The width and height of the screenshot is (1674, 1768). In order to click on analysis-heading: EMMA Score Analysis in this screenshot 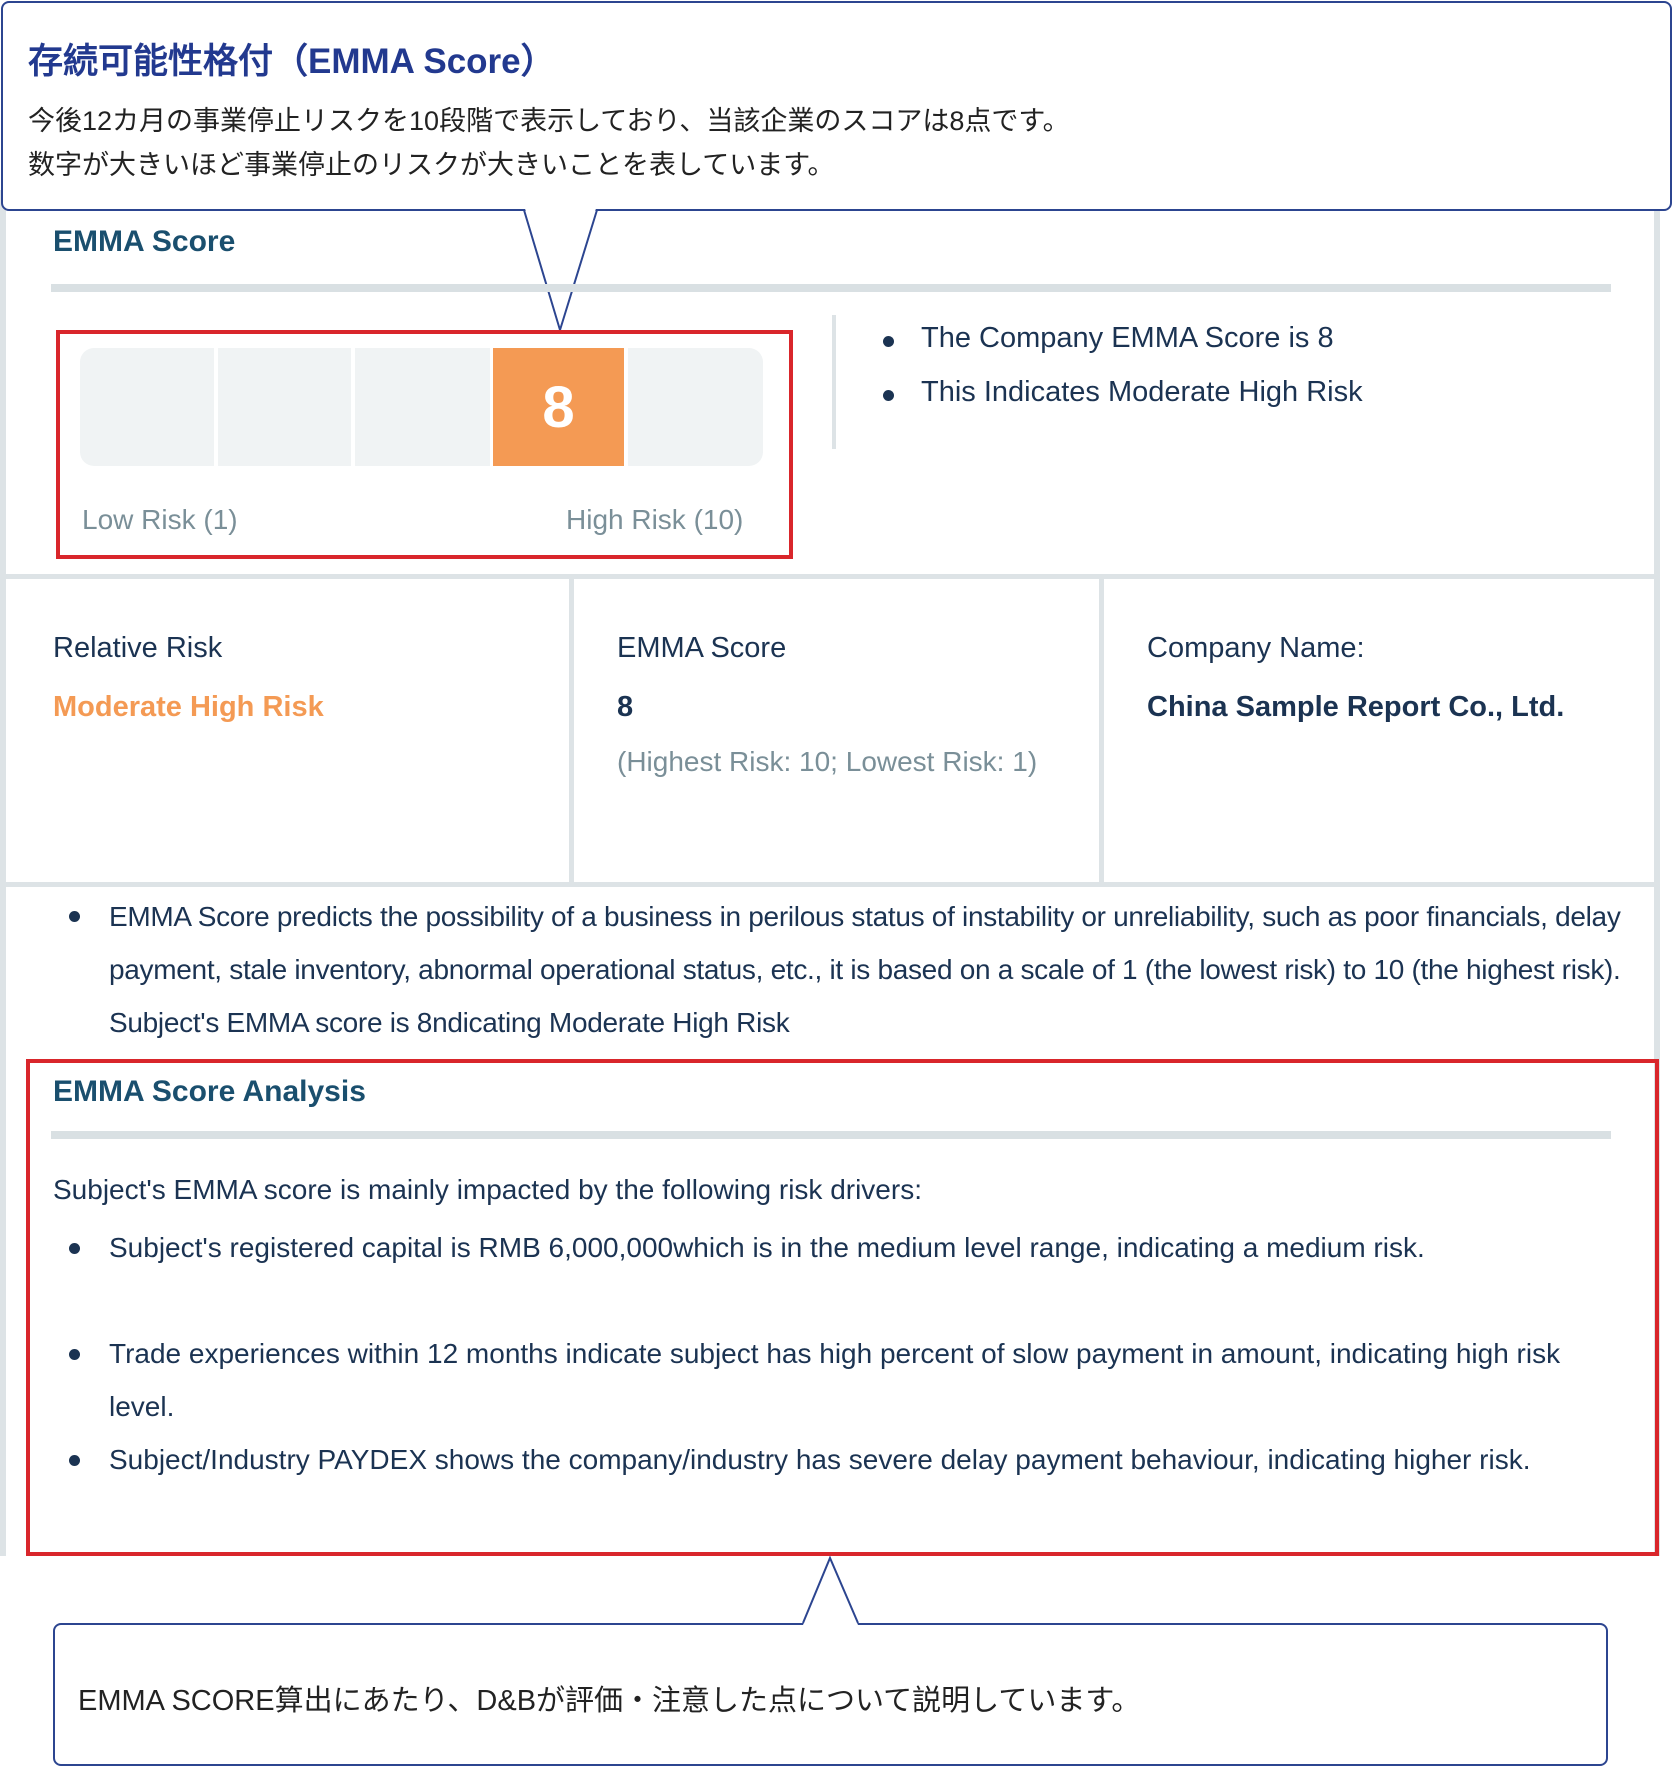, I will do `click(209, 1091)`.